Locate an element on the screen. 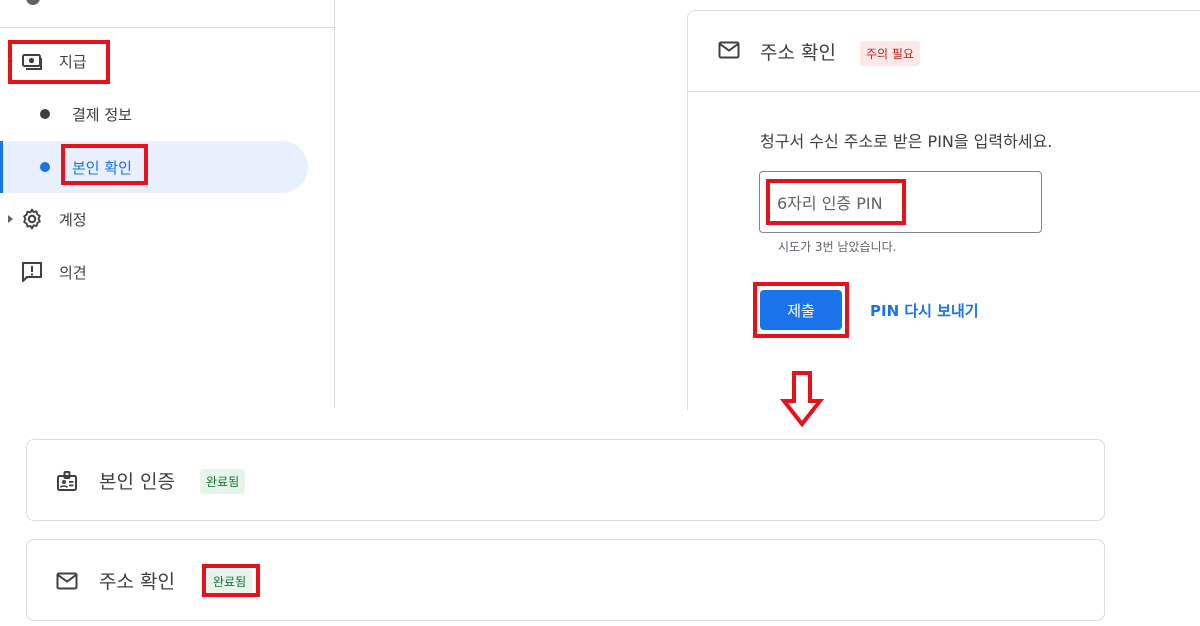 Image resolution: width=1200 pixels, height=626 pixels. address-verification-result-card: 주소 확인 완료됨 is located at coordinates (565, 580).